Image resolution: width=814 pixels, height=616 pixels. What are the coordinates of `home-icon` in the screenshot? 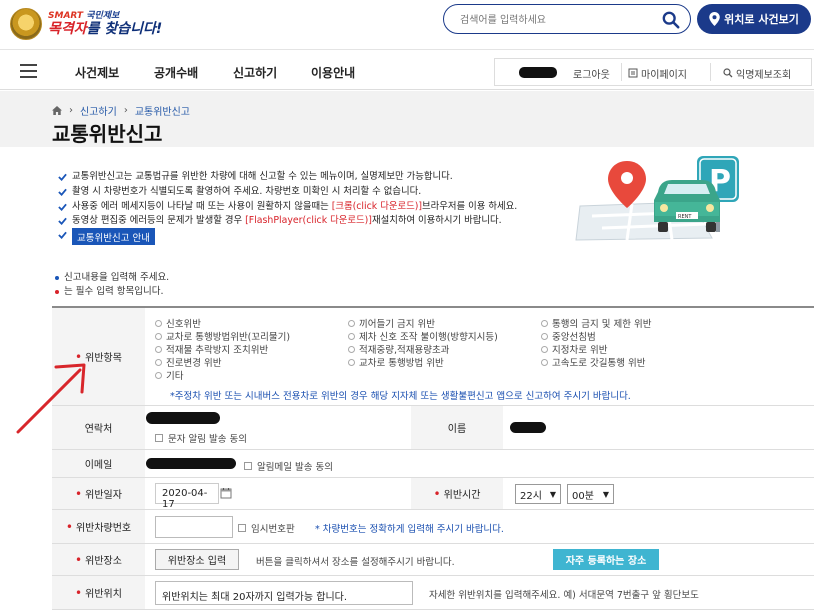 It's located at (57, 110).